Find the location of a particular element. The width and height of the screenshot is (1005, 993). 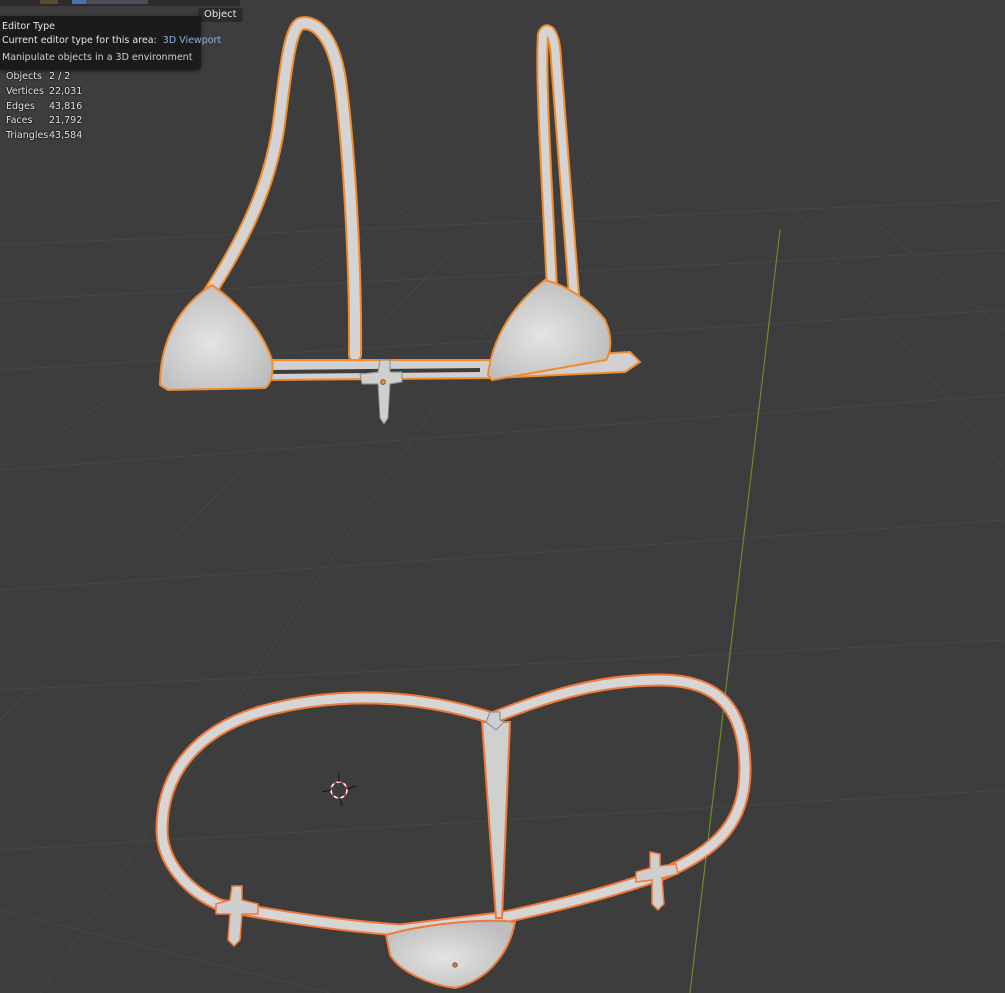

stats-value: 43,584 is located at coordinates (66, 136).